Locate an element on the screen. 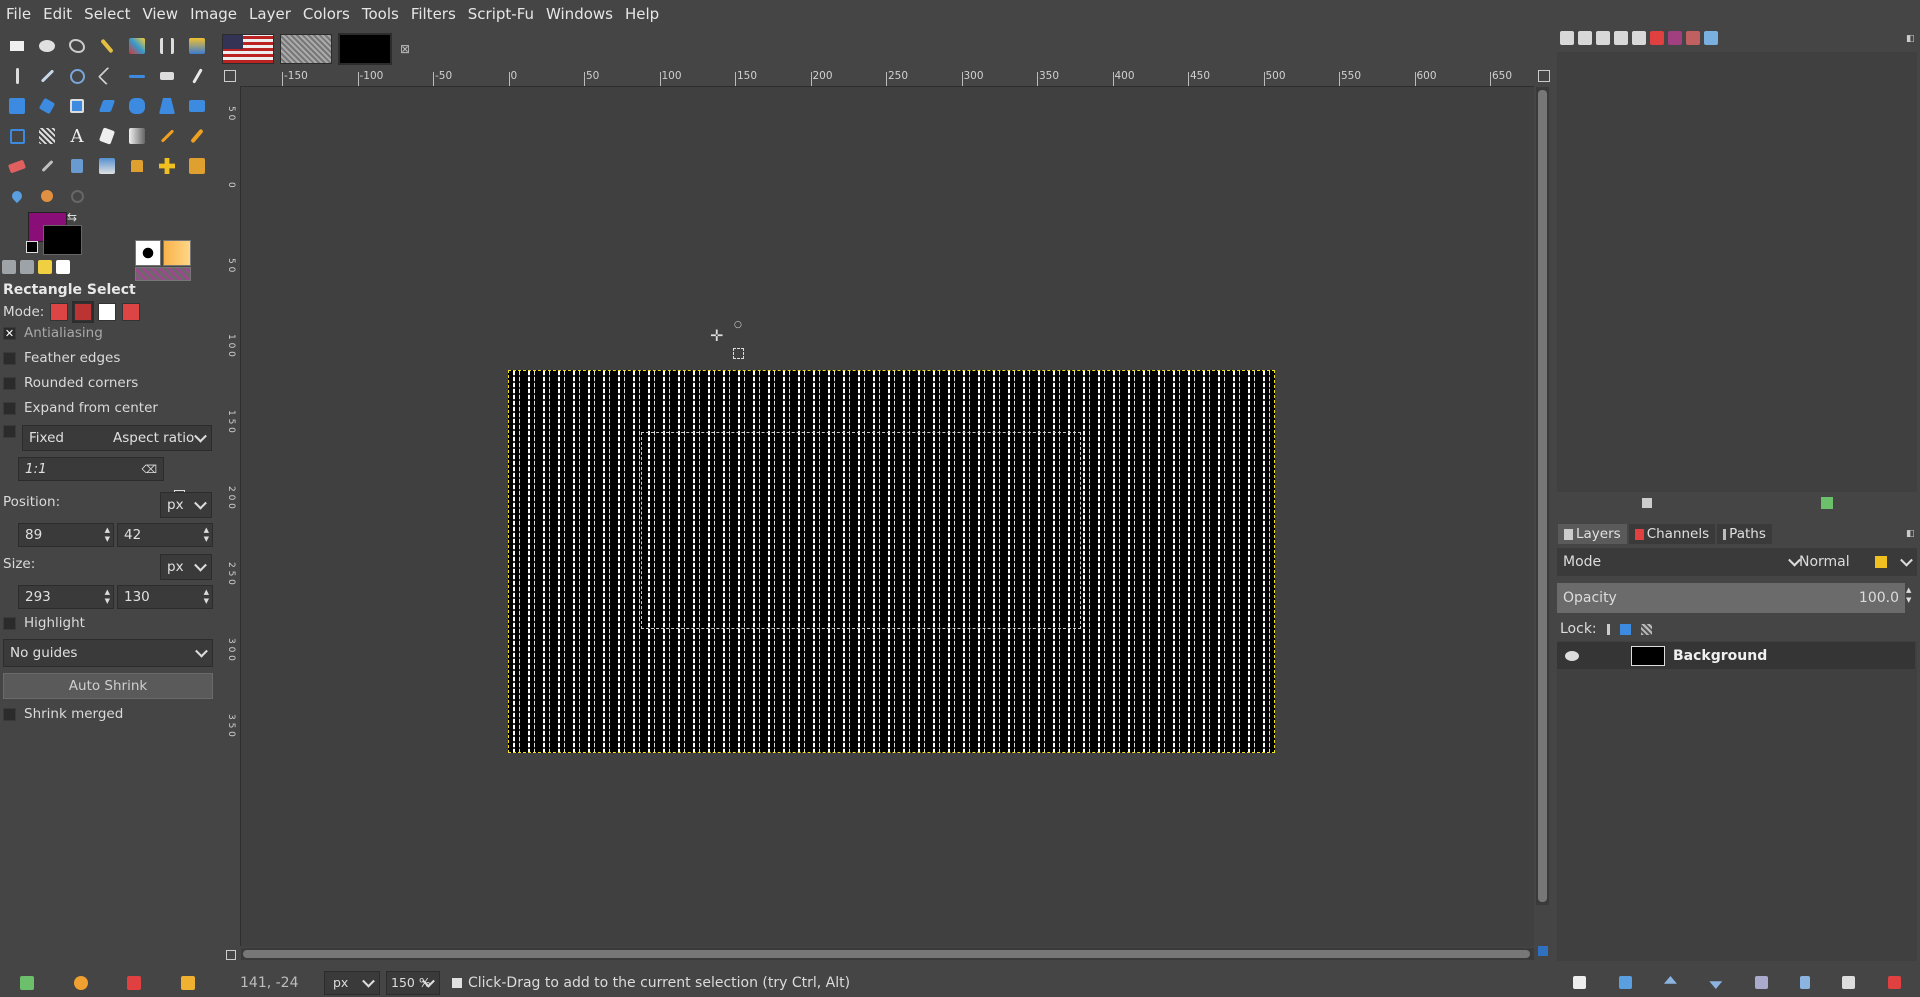 This screenshot has width=1920, height=997. menu-layer: Layer is located at coordinates (270, 14).